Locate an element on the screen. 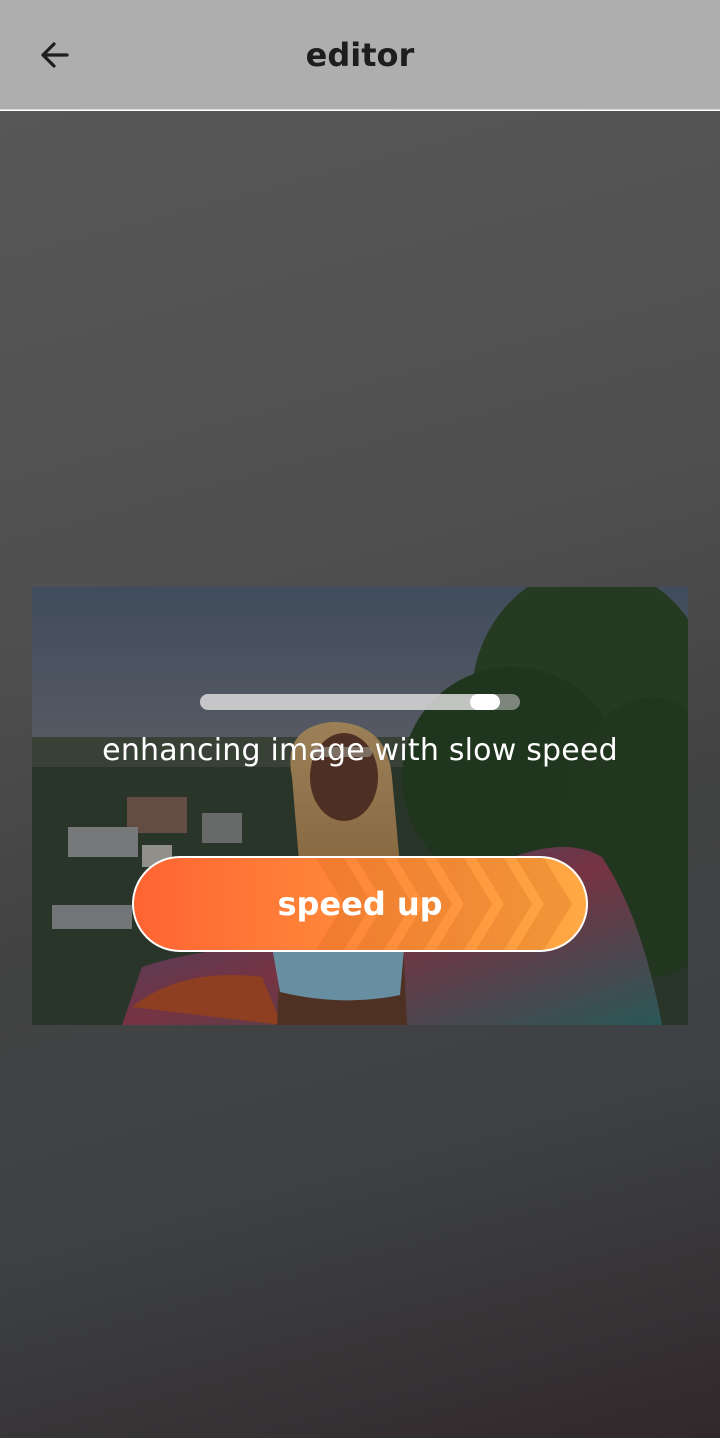 The image size is (720, 1438). progress-fill is located at coordinates (342, 702).